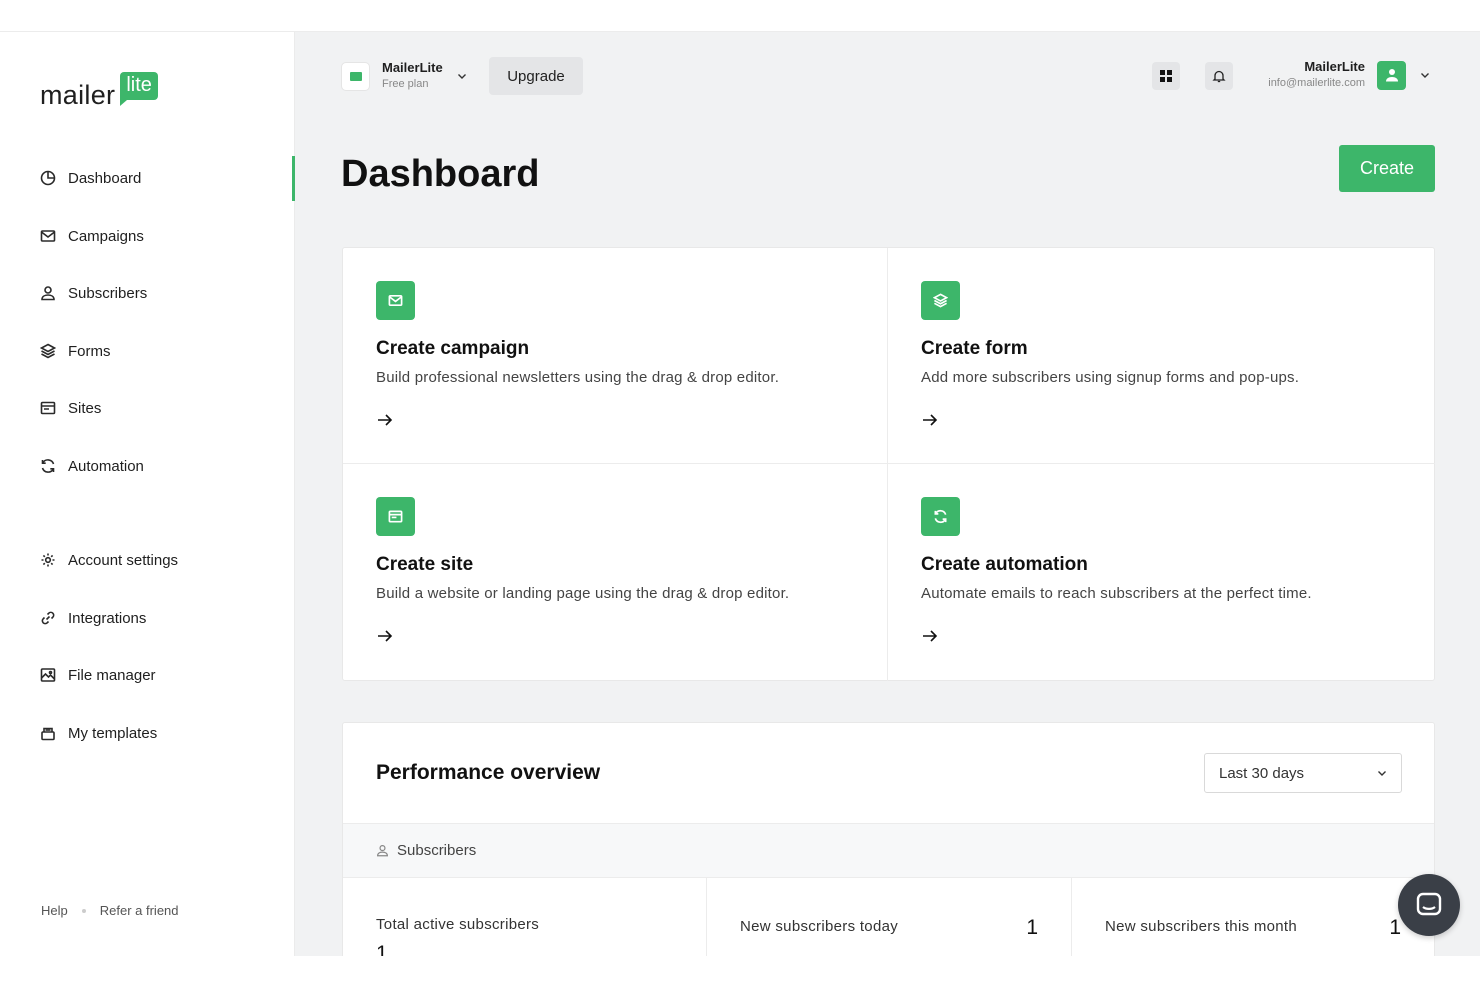  Describe the element at coordinates (1334, 66) in the screenshot. I see `user-name: MailerLite` at that location.